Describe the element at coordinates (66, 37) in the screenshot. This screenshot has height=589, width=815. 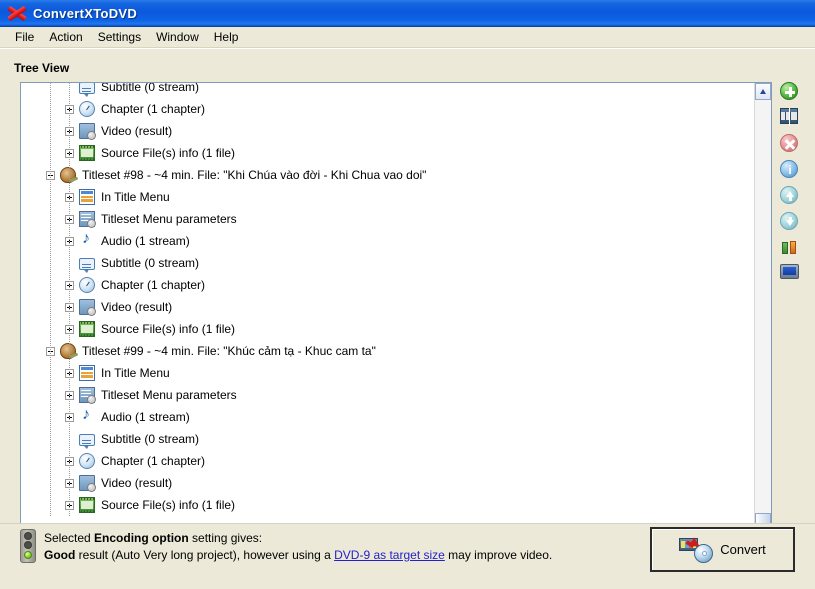
I see `menu-action: Action` at that location.